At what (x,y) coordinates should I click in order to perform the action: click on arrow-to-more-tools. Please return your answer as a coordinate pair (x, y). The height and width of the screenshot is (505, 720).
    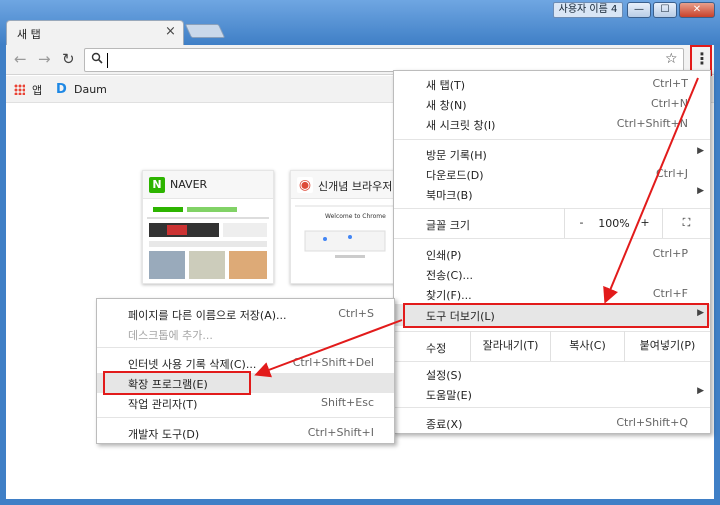
    Looking at the image, I should click on (651, 190).